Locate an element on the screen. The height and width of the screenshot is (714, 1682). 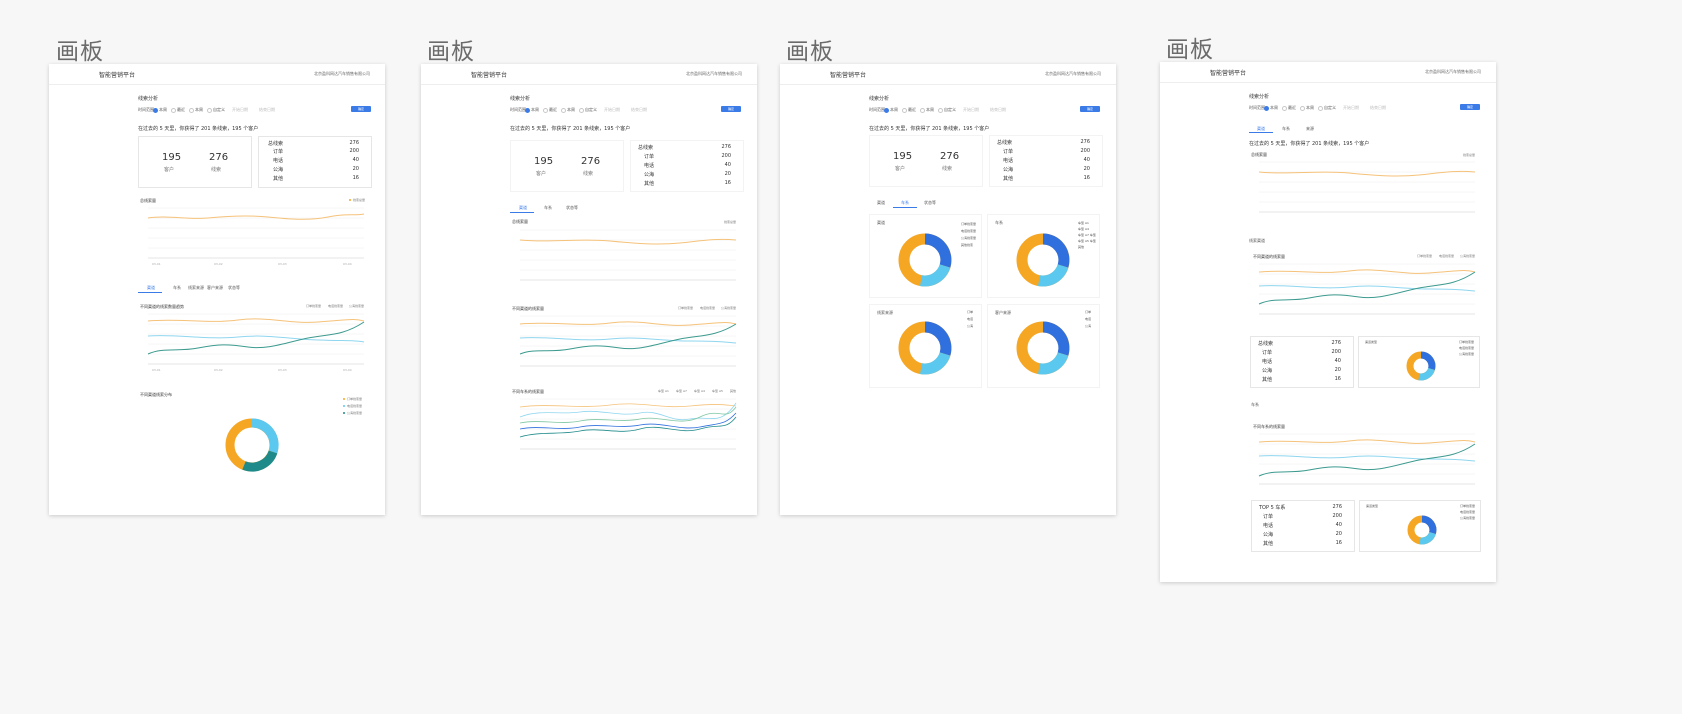
filter-opt-2-3: 本周 is located at coordinates (571, 110).